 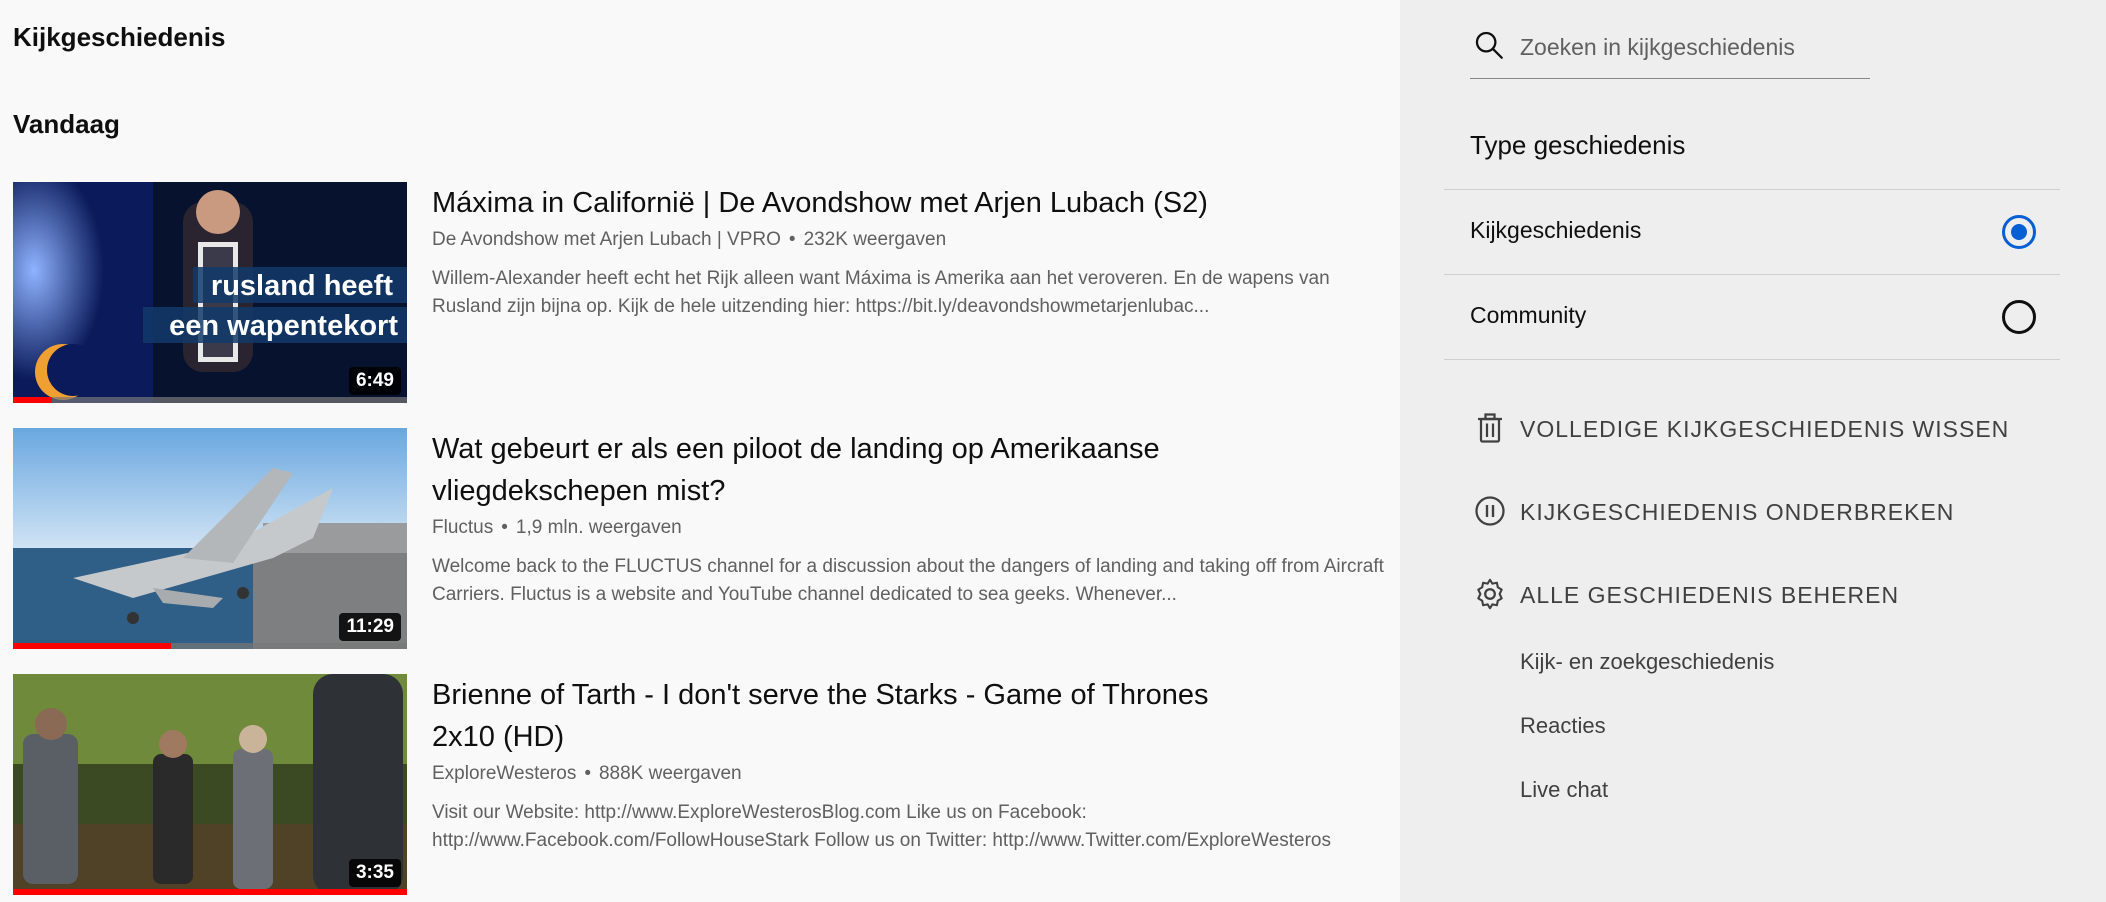 What do you see at coordinates (1489, 45) in the screenshot?
I see `search-icon` at bounding box center [1489, 45].